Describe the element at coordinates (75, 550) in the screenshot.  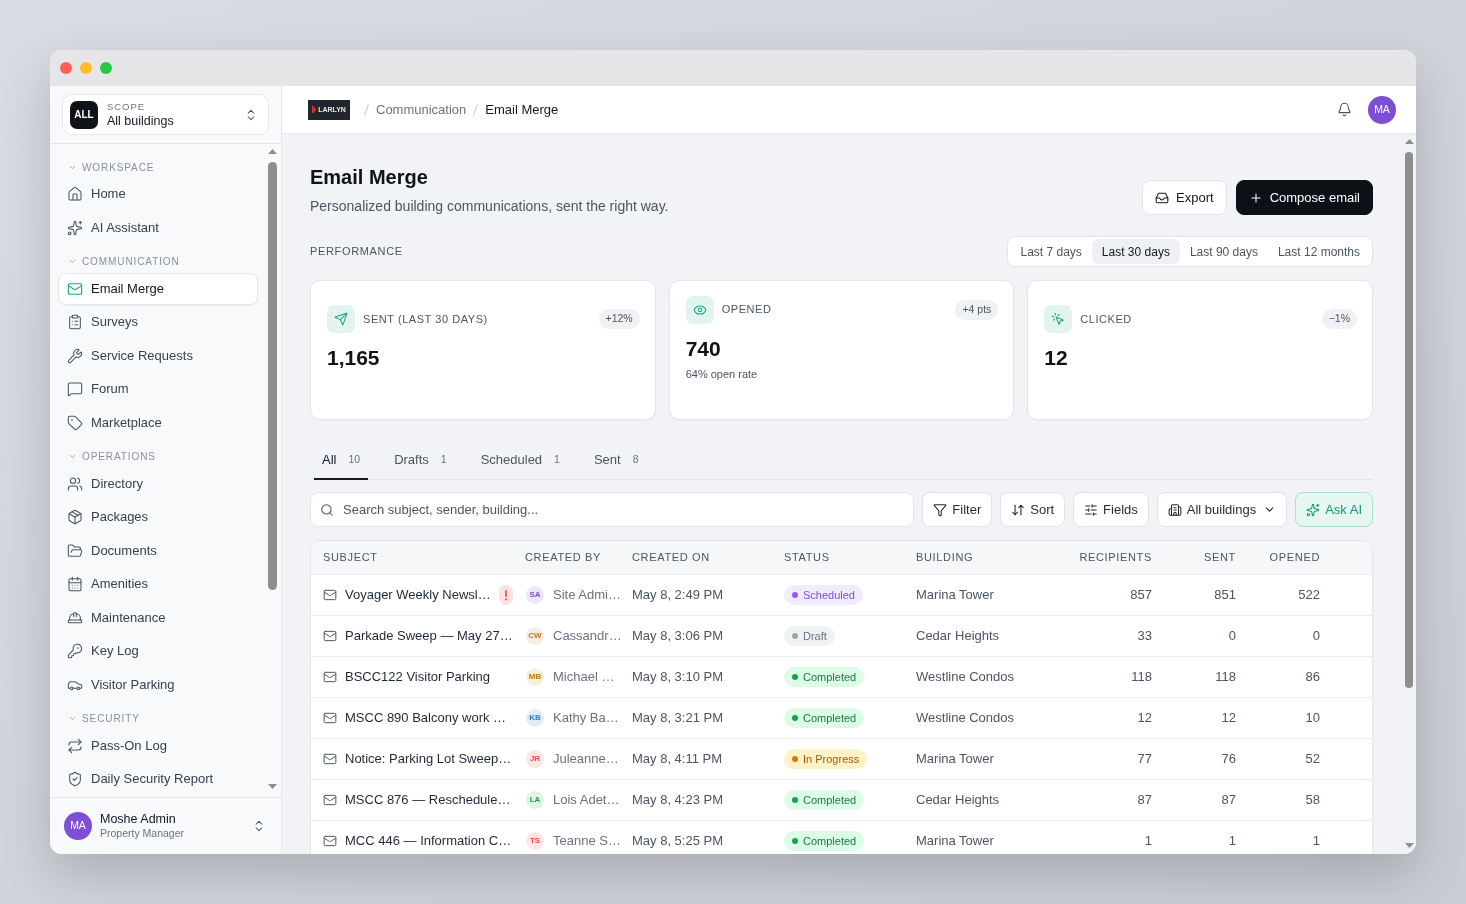
I see `folder-icon` at that location.